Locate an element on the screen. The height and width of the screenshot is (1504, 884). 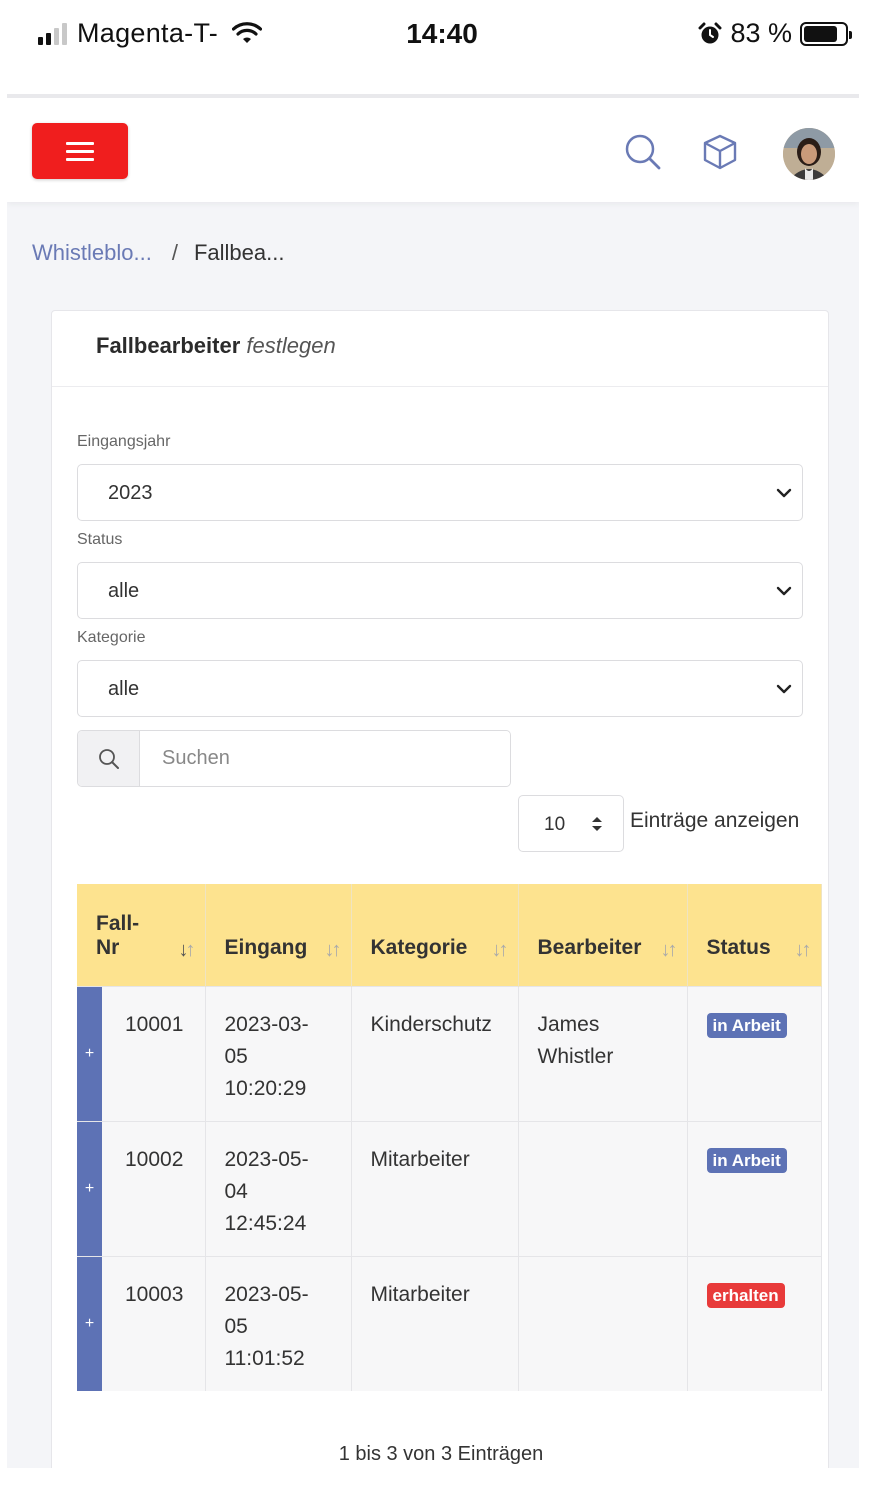
year-select-value: 2023 is located at coordinates (130, 493).